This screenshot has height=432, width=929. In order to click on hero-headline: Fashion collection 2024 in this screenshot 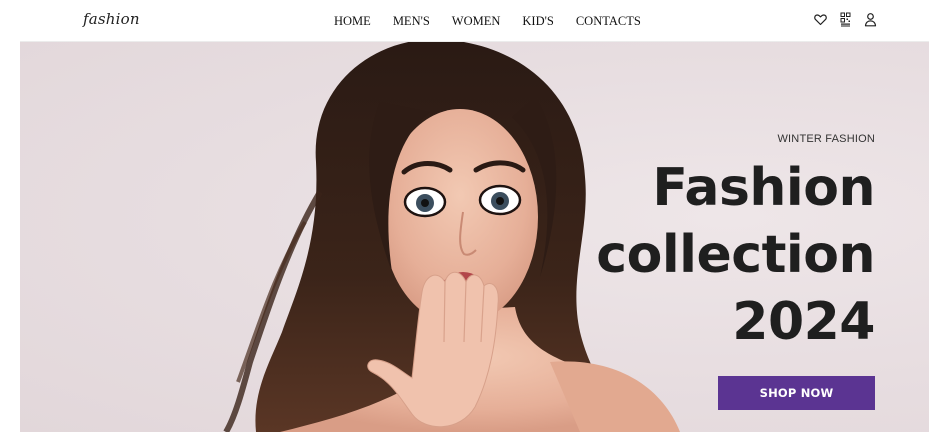, I will do `click(735, 255)`.